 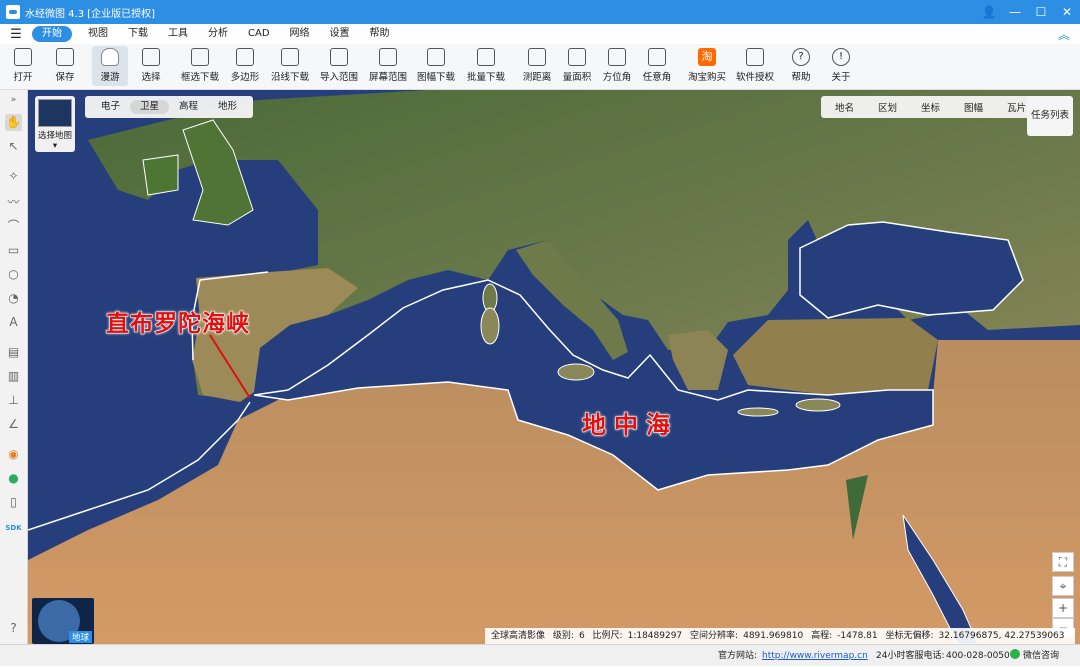 I want to click on info-icon: !, so click(x=841, y=57).